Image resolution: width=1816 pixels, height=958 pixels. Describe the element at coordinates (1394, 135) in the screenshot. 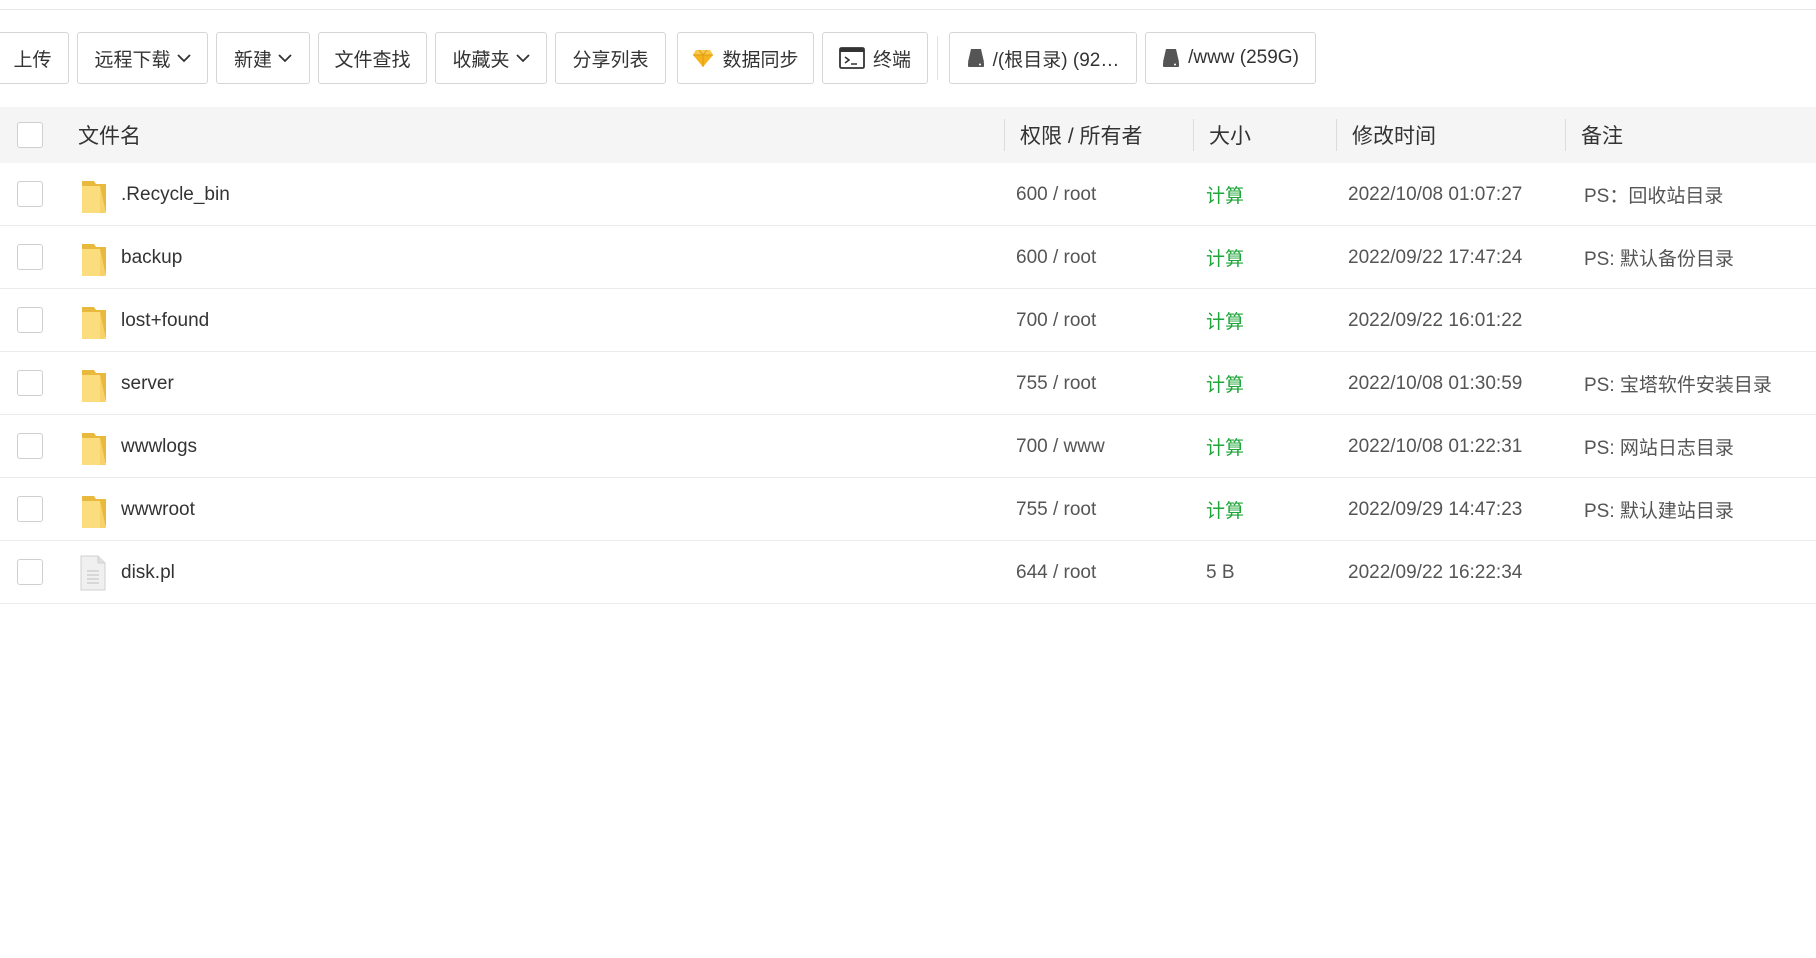

I see `header-mtime: 修改时间` at that location.